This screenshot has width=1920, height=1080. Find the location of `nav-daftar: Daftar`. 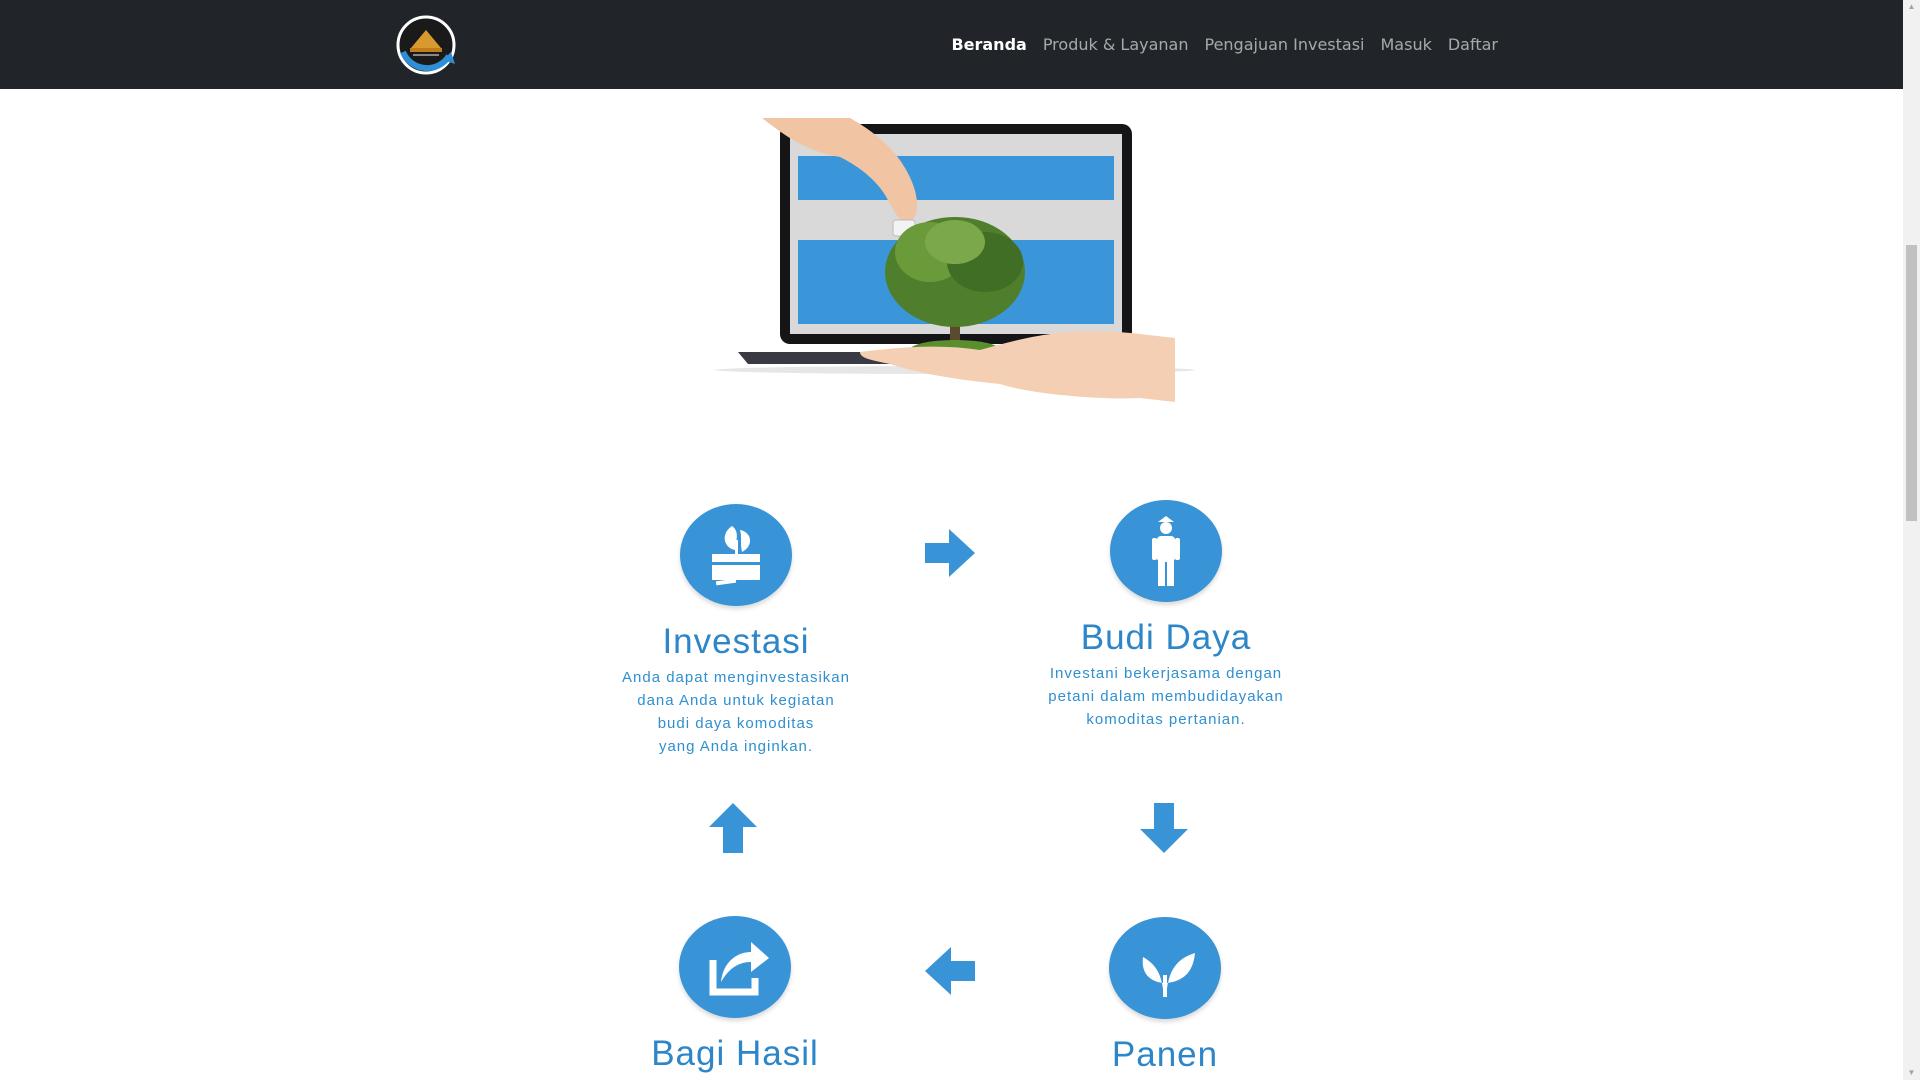

nav-daftar: Daftar is located at coordinates (1473, 44).